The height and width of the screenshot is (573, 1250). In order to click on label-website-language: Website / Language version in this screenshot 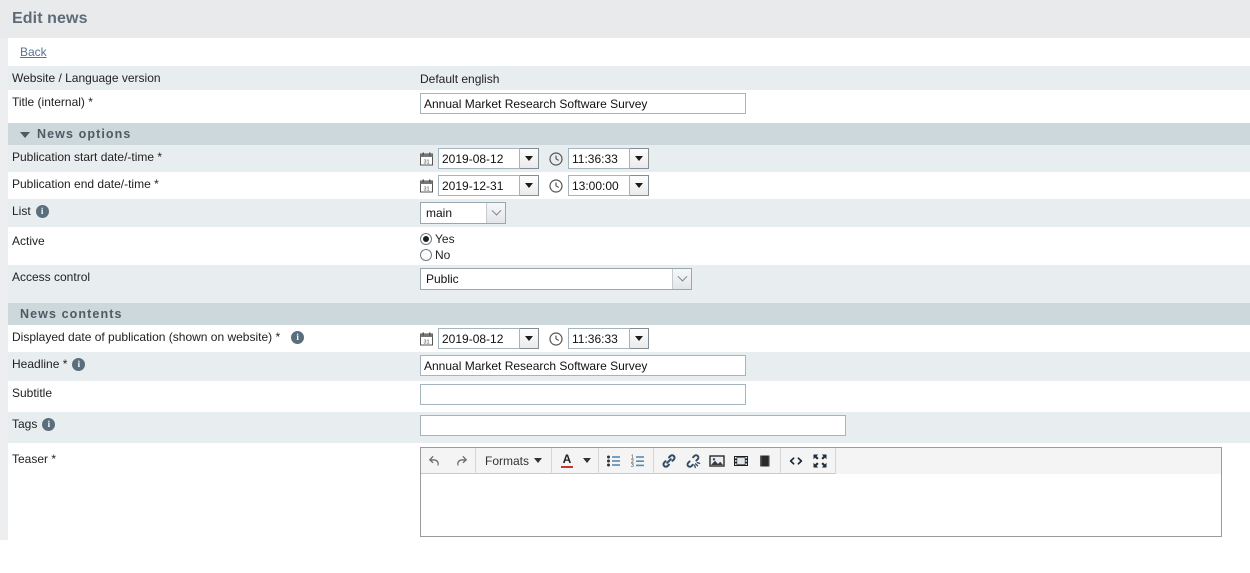, I will do `click(214, 78)`.